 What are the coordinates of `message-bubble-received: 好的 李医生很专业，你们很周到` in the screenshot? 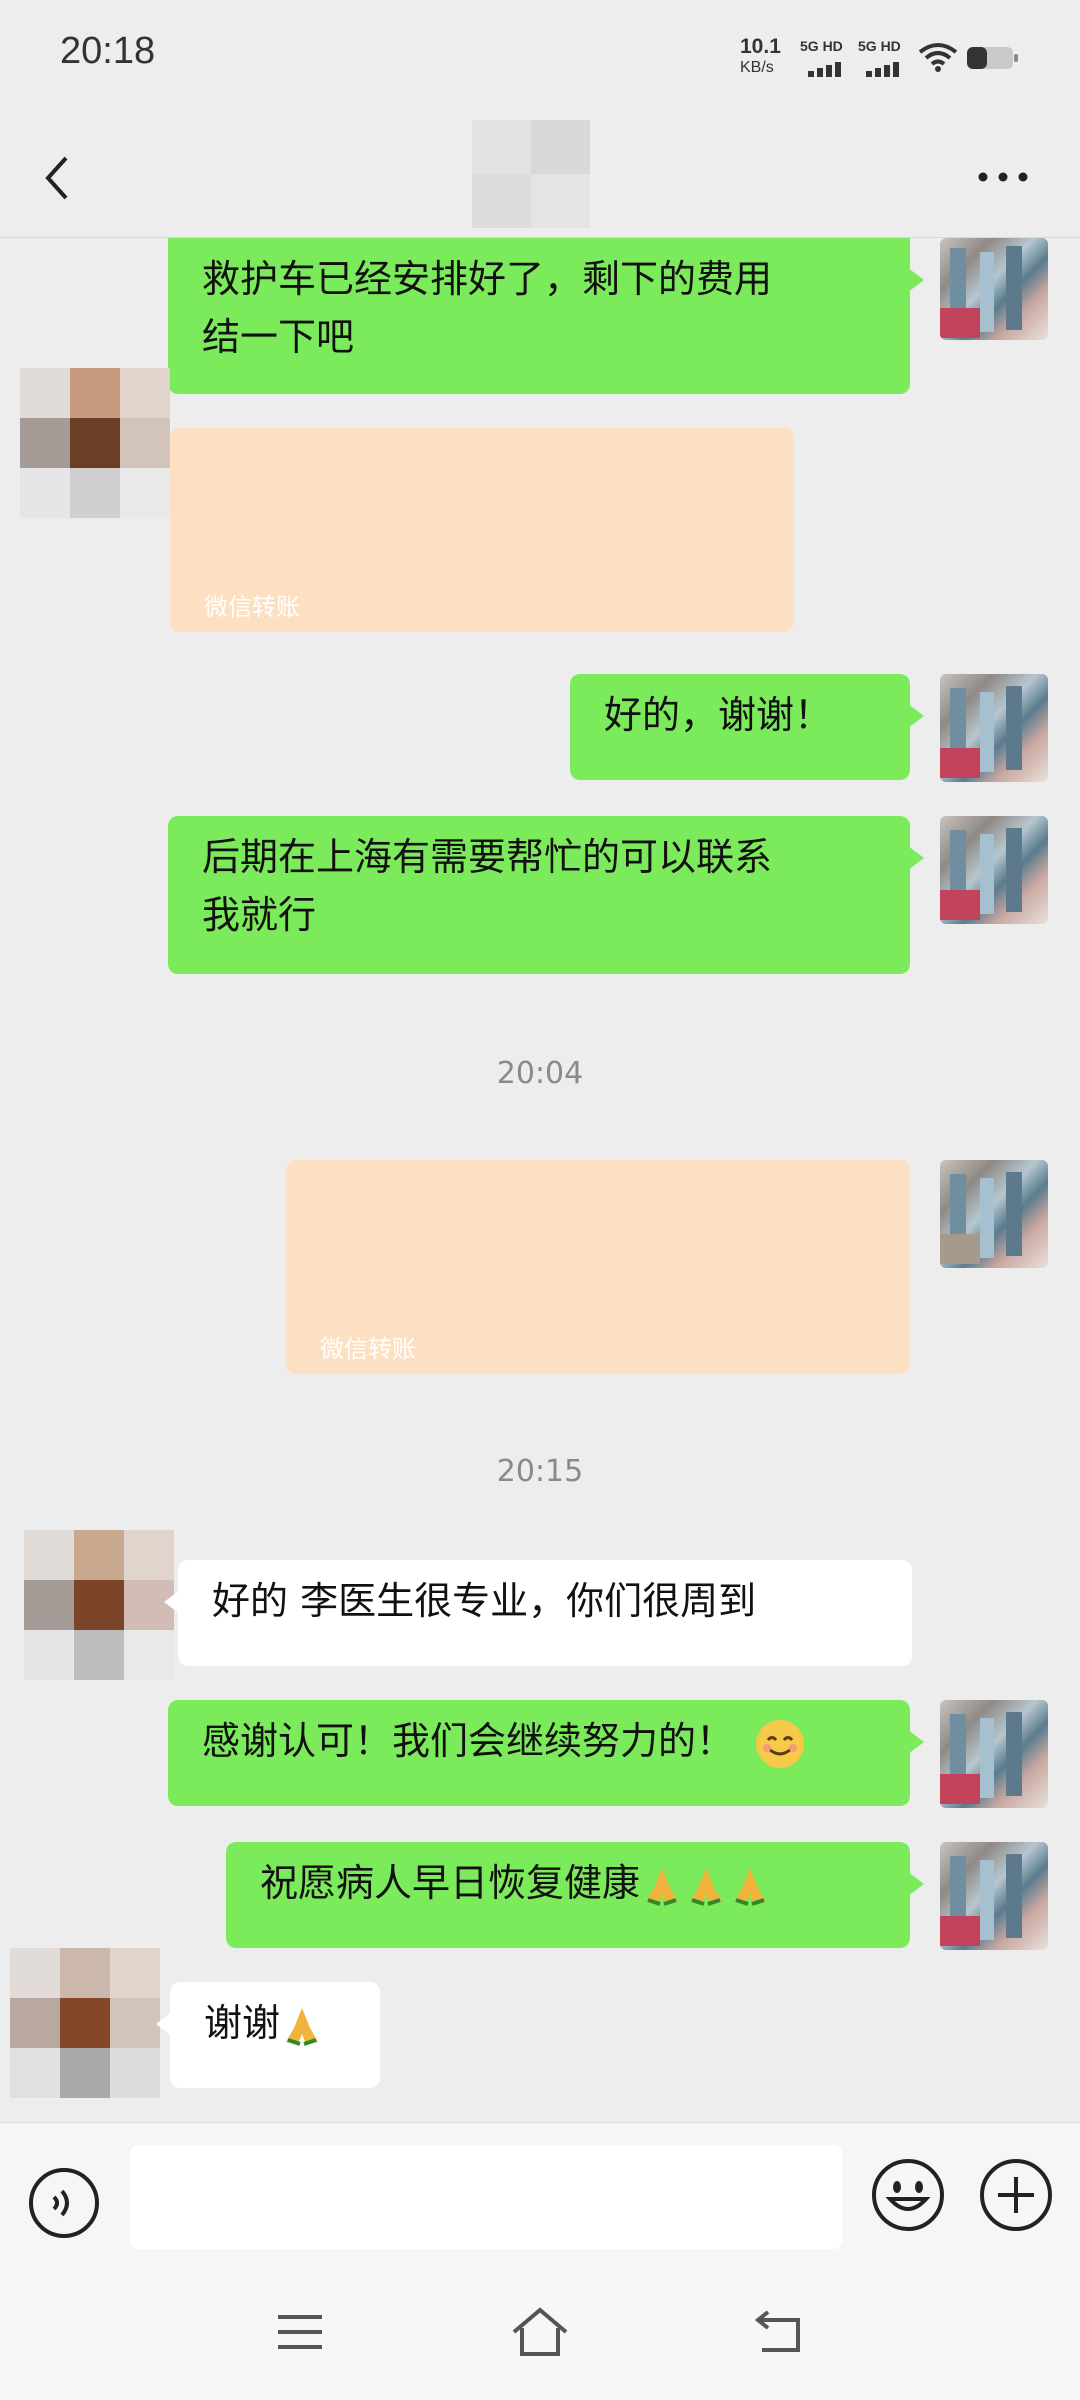 It's located at (538, 1613).